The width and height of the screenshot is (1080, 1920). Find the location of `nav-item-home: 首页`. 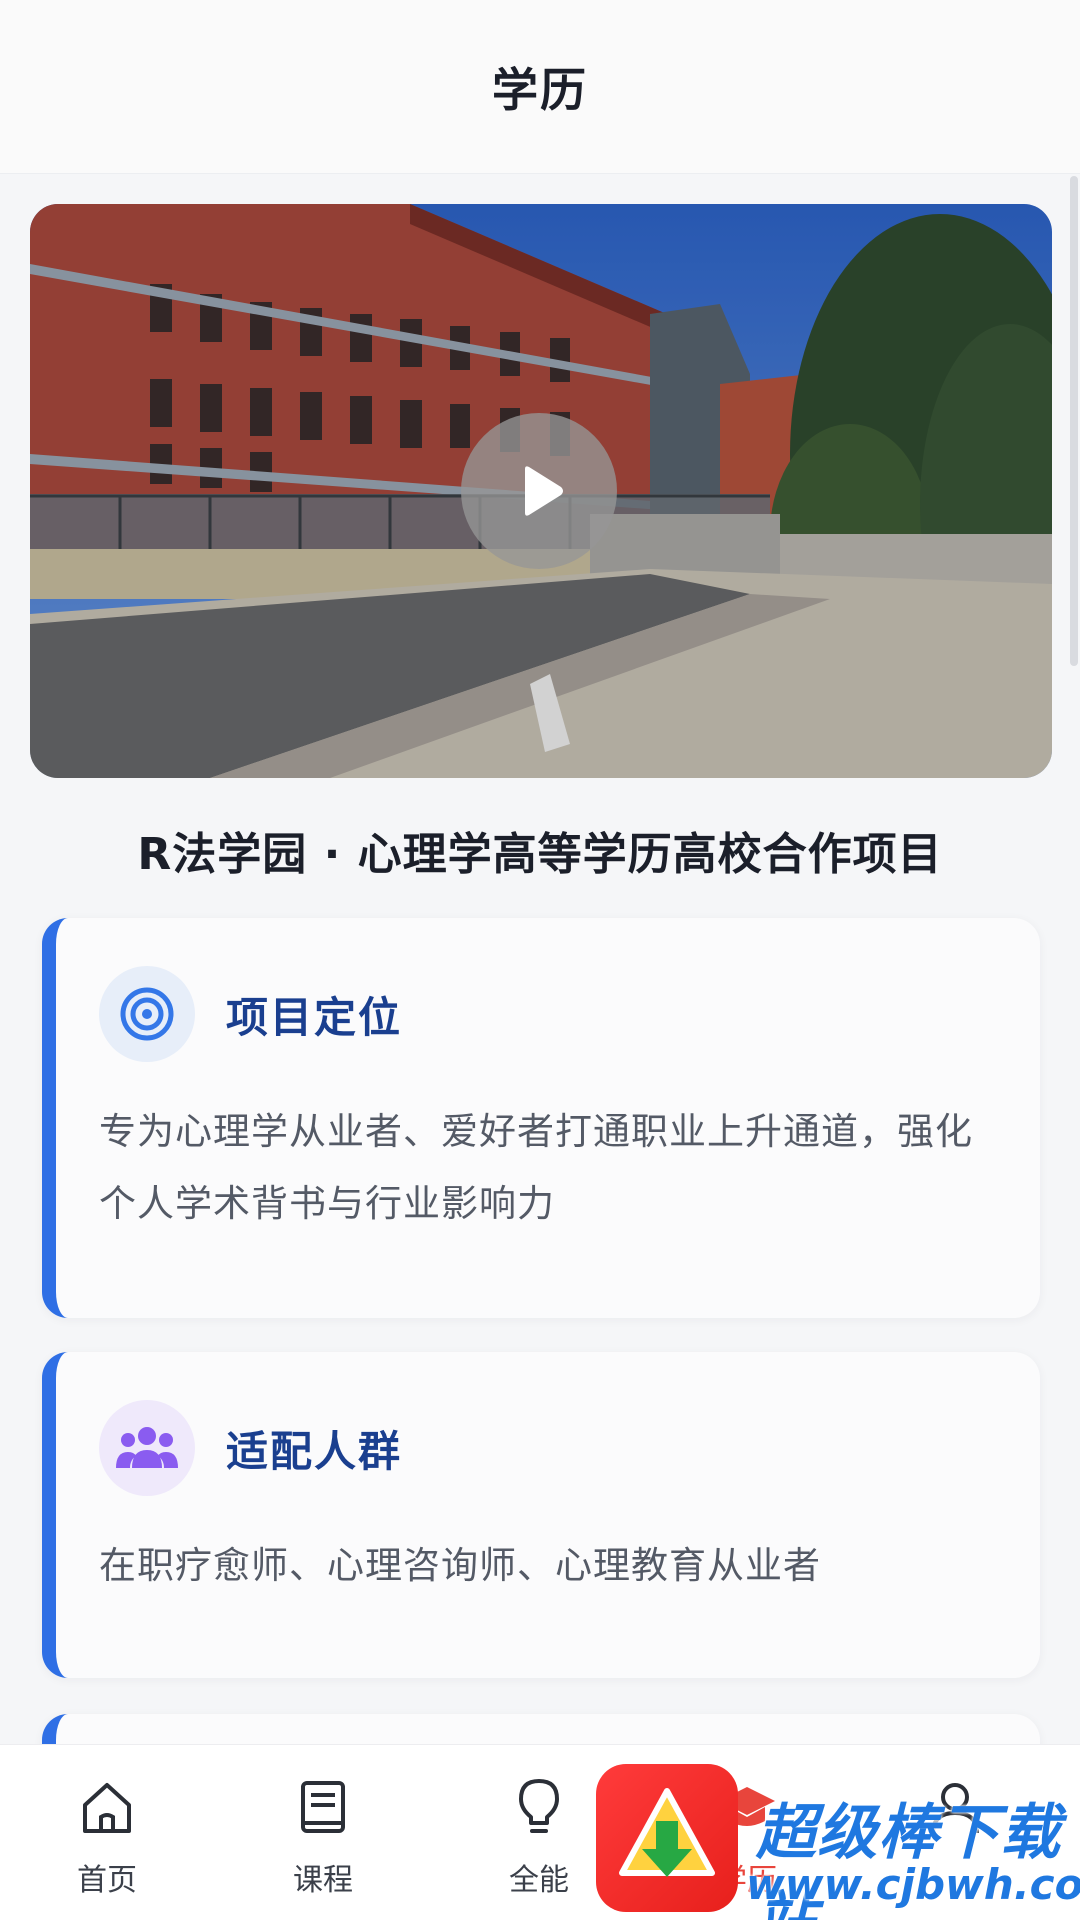

nav-item-home: 首页 is located at coordinates (107, 1832).